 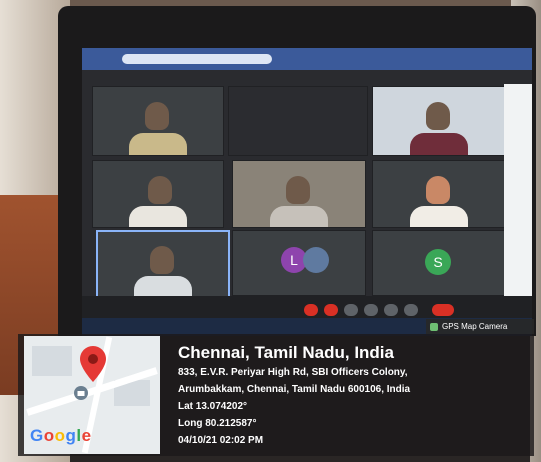 What do you see at coordinates (197, 59) in the screenshot?
I see `address-bar` at bounding box center [197, 59].